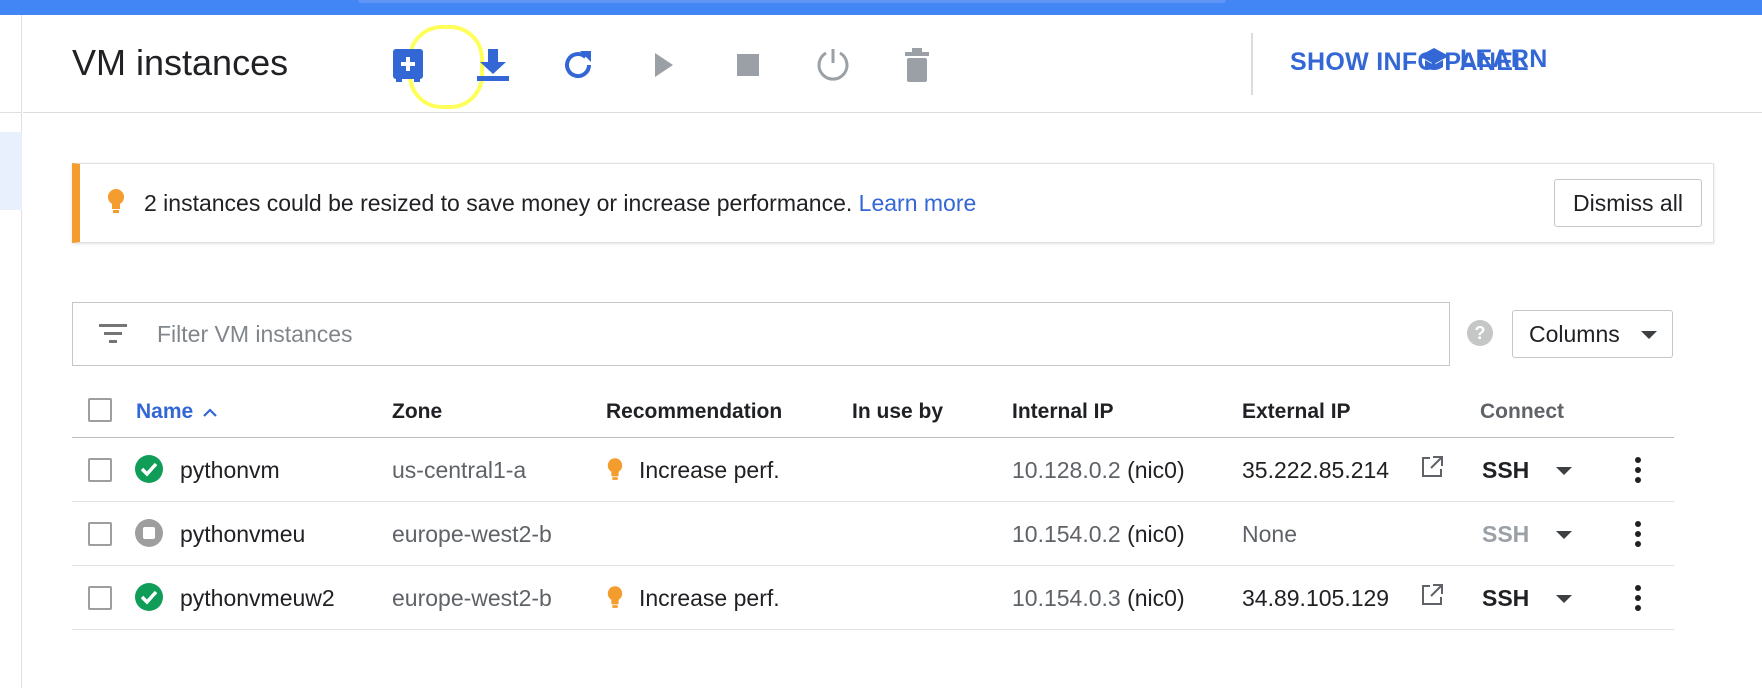 The image size is (1762, 688). Describe the element at coordinates (11, 351) in the screenshot. I see `left-nav-rail` at that location.